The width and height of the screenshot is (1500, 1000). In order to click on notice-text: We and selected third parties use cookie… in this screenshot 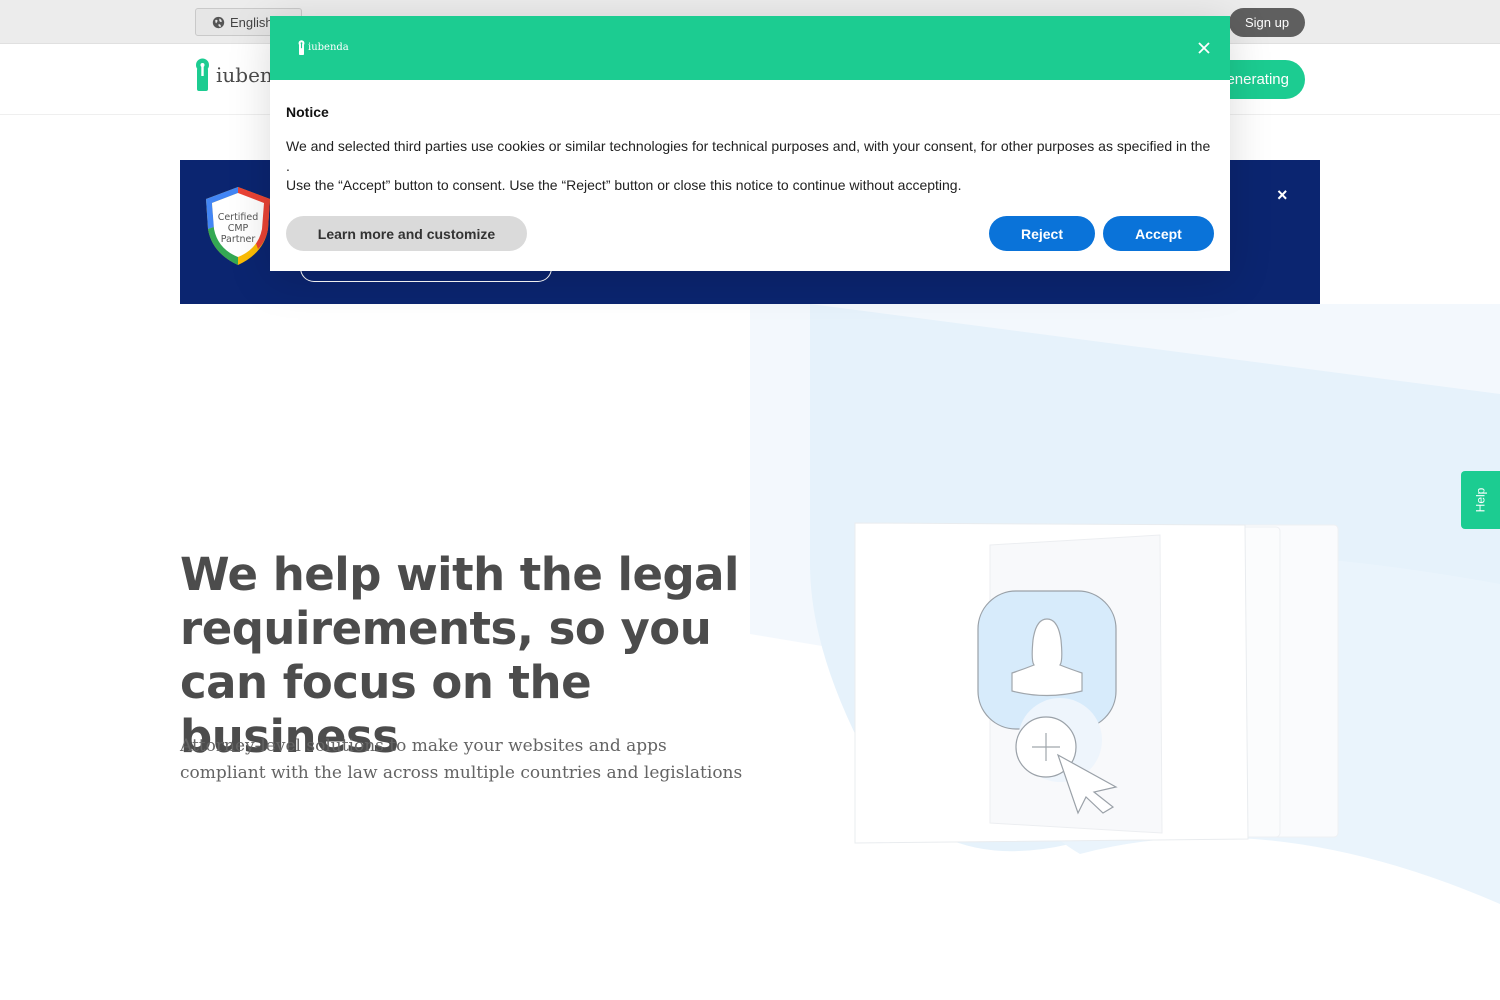, I will do `click(751, 166)`.